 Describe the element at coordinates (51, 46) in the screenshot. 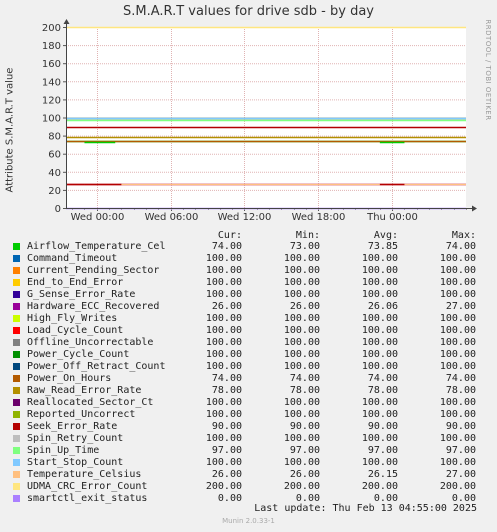

I see `y-tick-label: 180` at that location.